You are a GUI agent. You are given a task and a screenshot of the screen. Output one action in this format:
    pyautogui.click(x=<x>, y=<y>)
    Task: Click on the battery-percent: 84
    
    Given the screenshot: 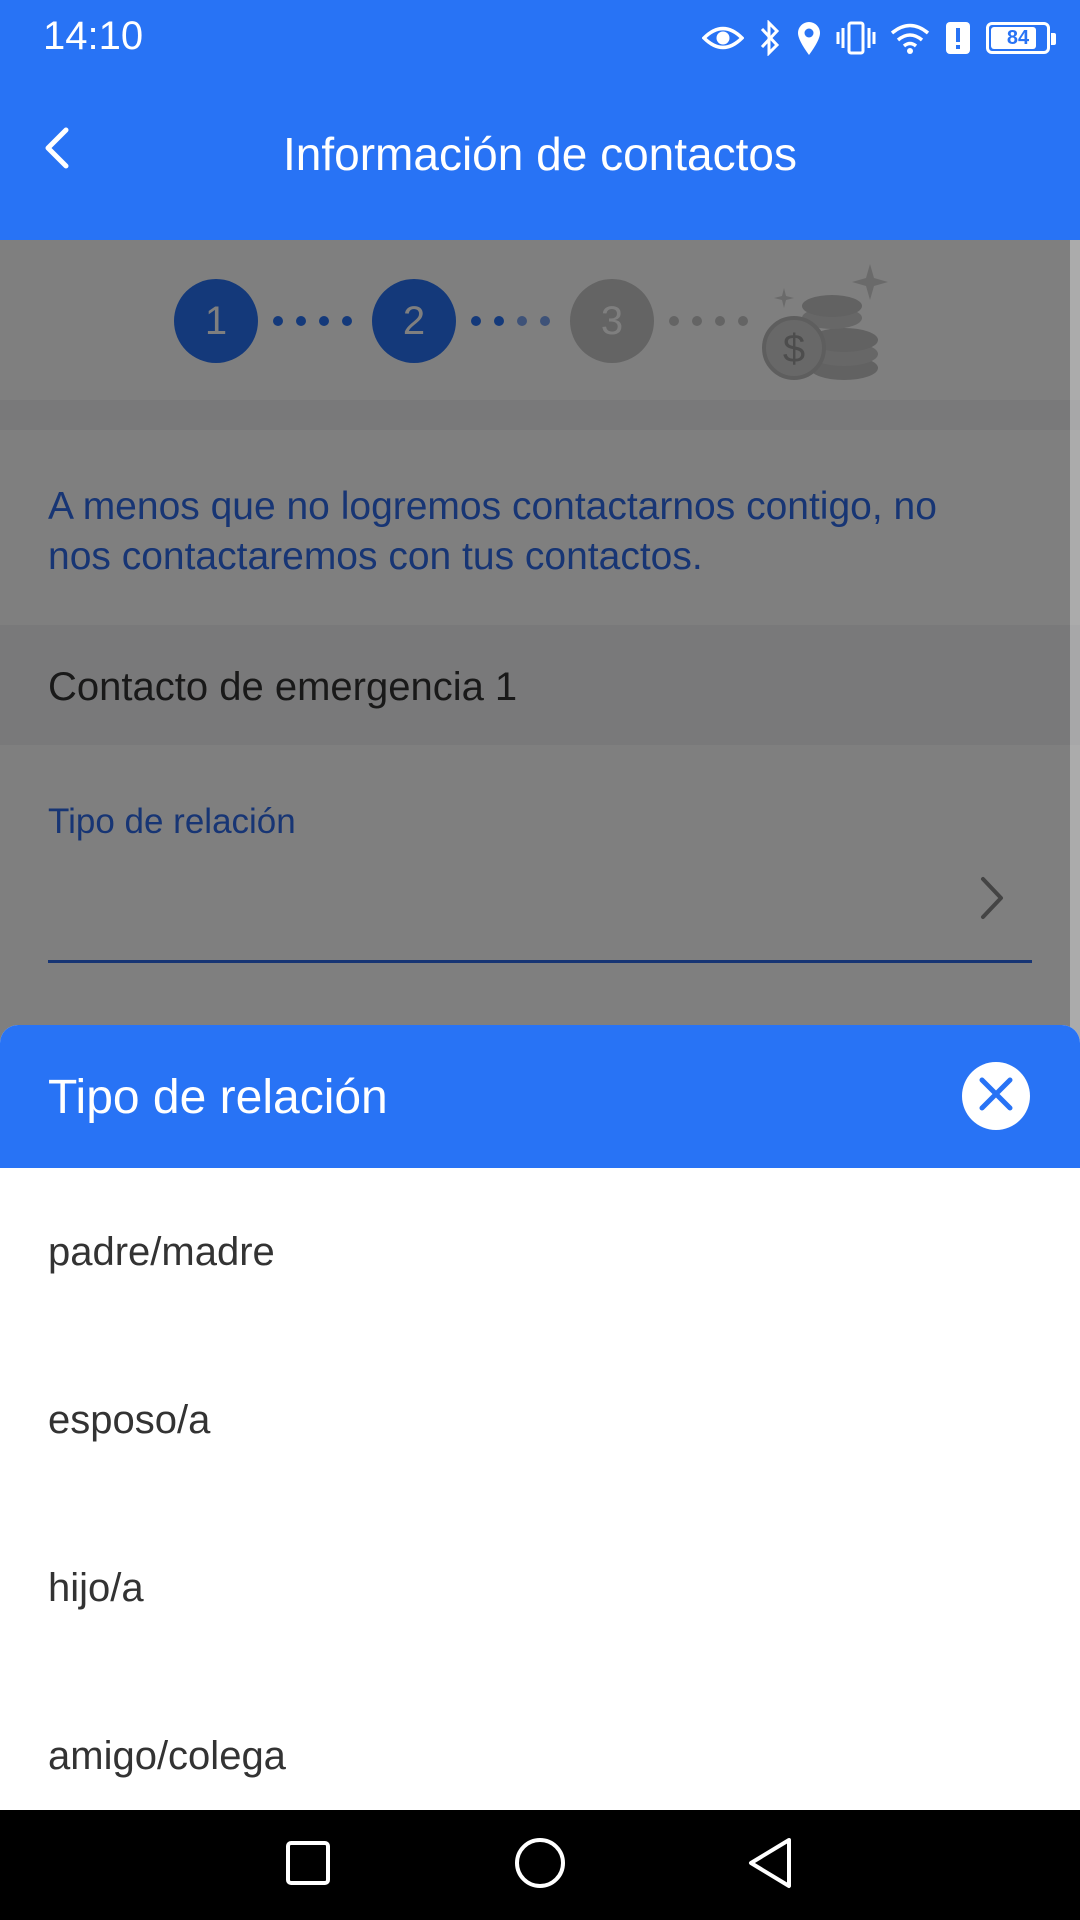 What is the action you would take?
    pyautogui.click(x=1018, y=38)
    